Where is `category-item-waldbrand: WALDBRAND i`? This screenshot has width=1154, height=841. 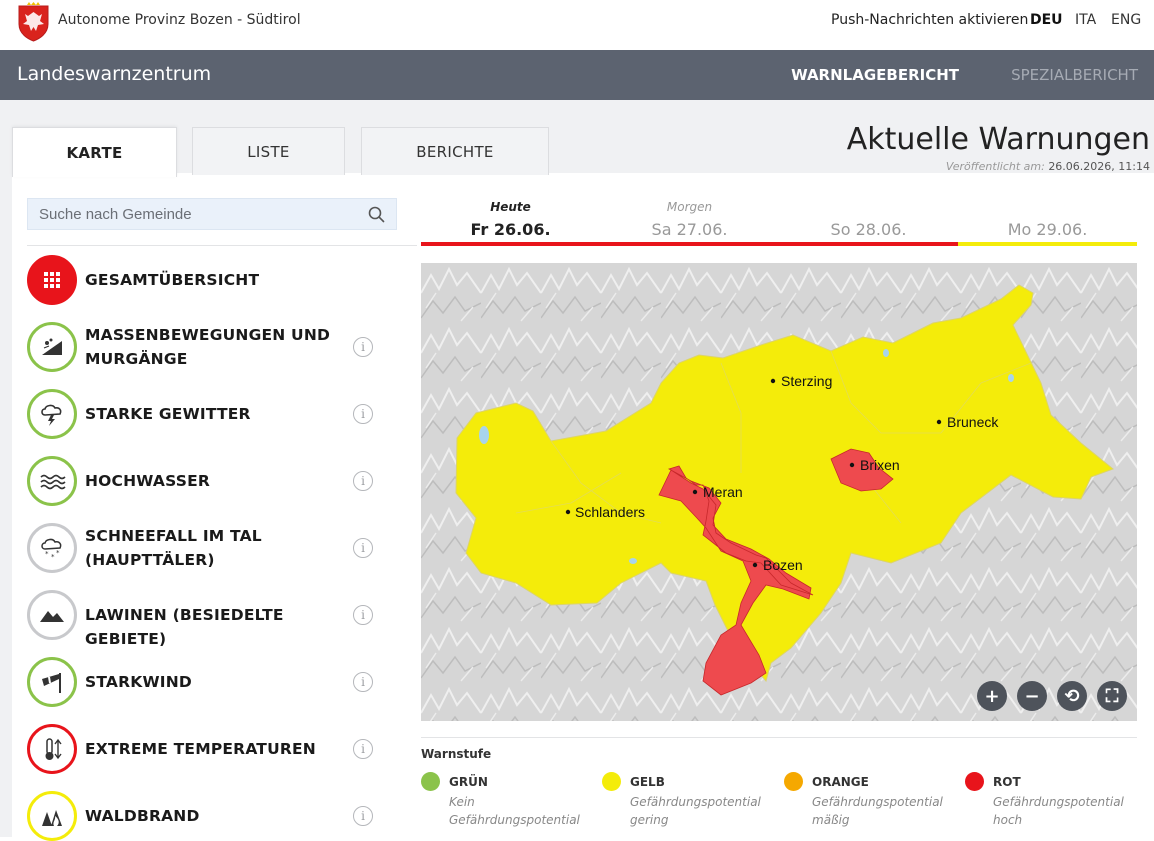 category-item-waldbrand: WALDBRAND i is located at coordinates (207, 816).